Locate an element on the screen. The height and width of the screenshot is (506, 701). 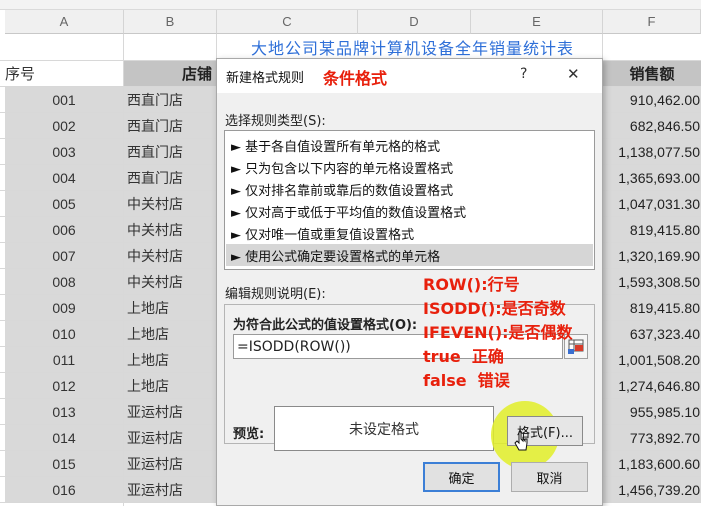
cancel-button: 取消 is located at coordinates (549, 477).